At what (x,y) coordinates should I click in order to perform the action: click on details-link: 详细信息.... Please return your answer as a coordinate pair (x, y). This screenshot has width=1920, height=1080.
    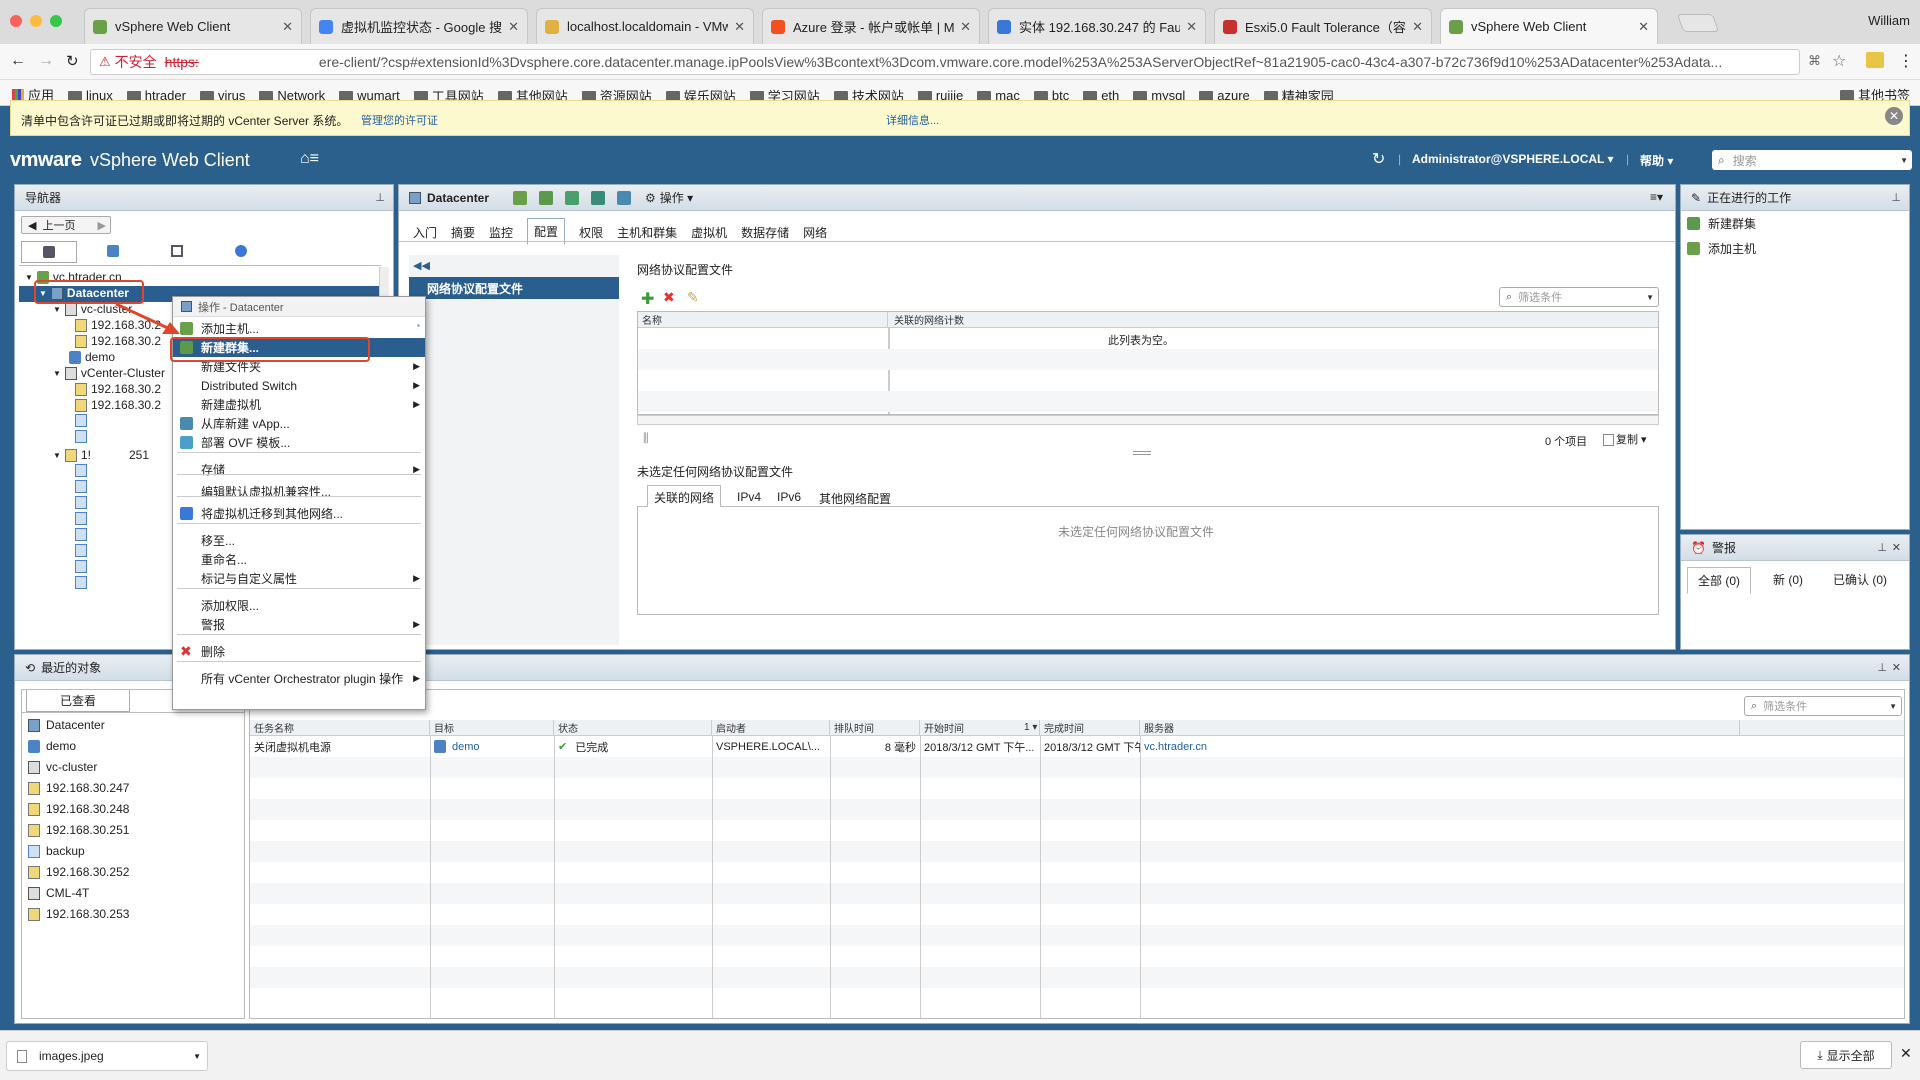
    Looking at the image, I should click on (912, 120).